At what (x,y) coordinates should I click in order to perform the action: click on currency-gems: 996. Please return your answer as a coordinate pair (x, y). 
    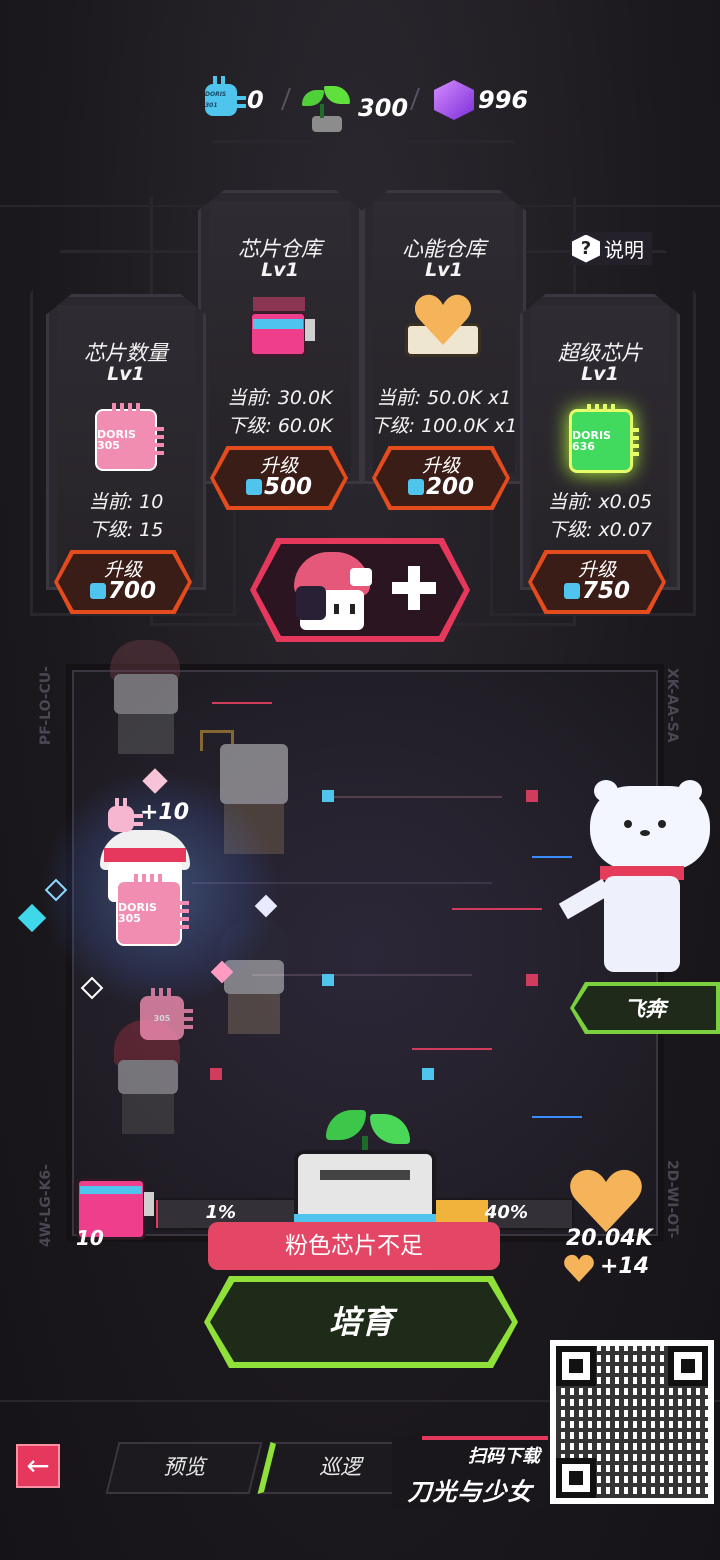
    Looking at the image, I should click on (481, 100).